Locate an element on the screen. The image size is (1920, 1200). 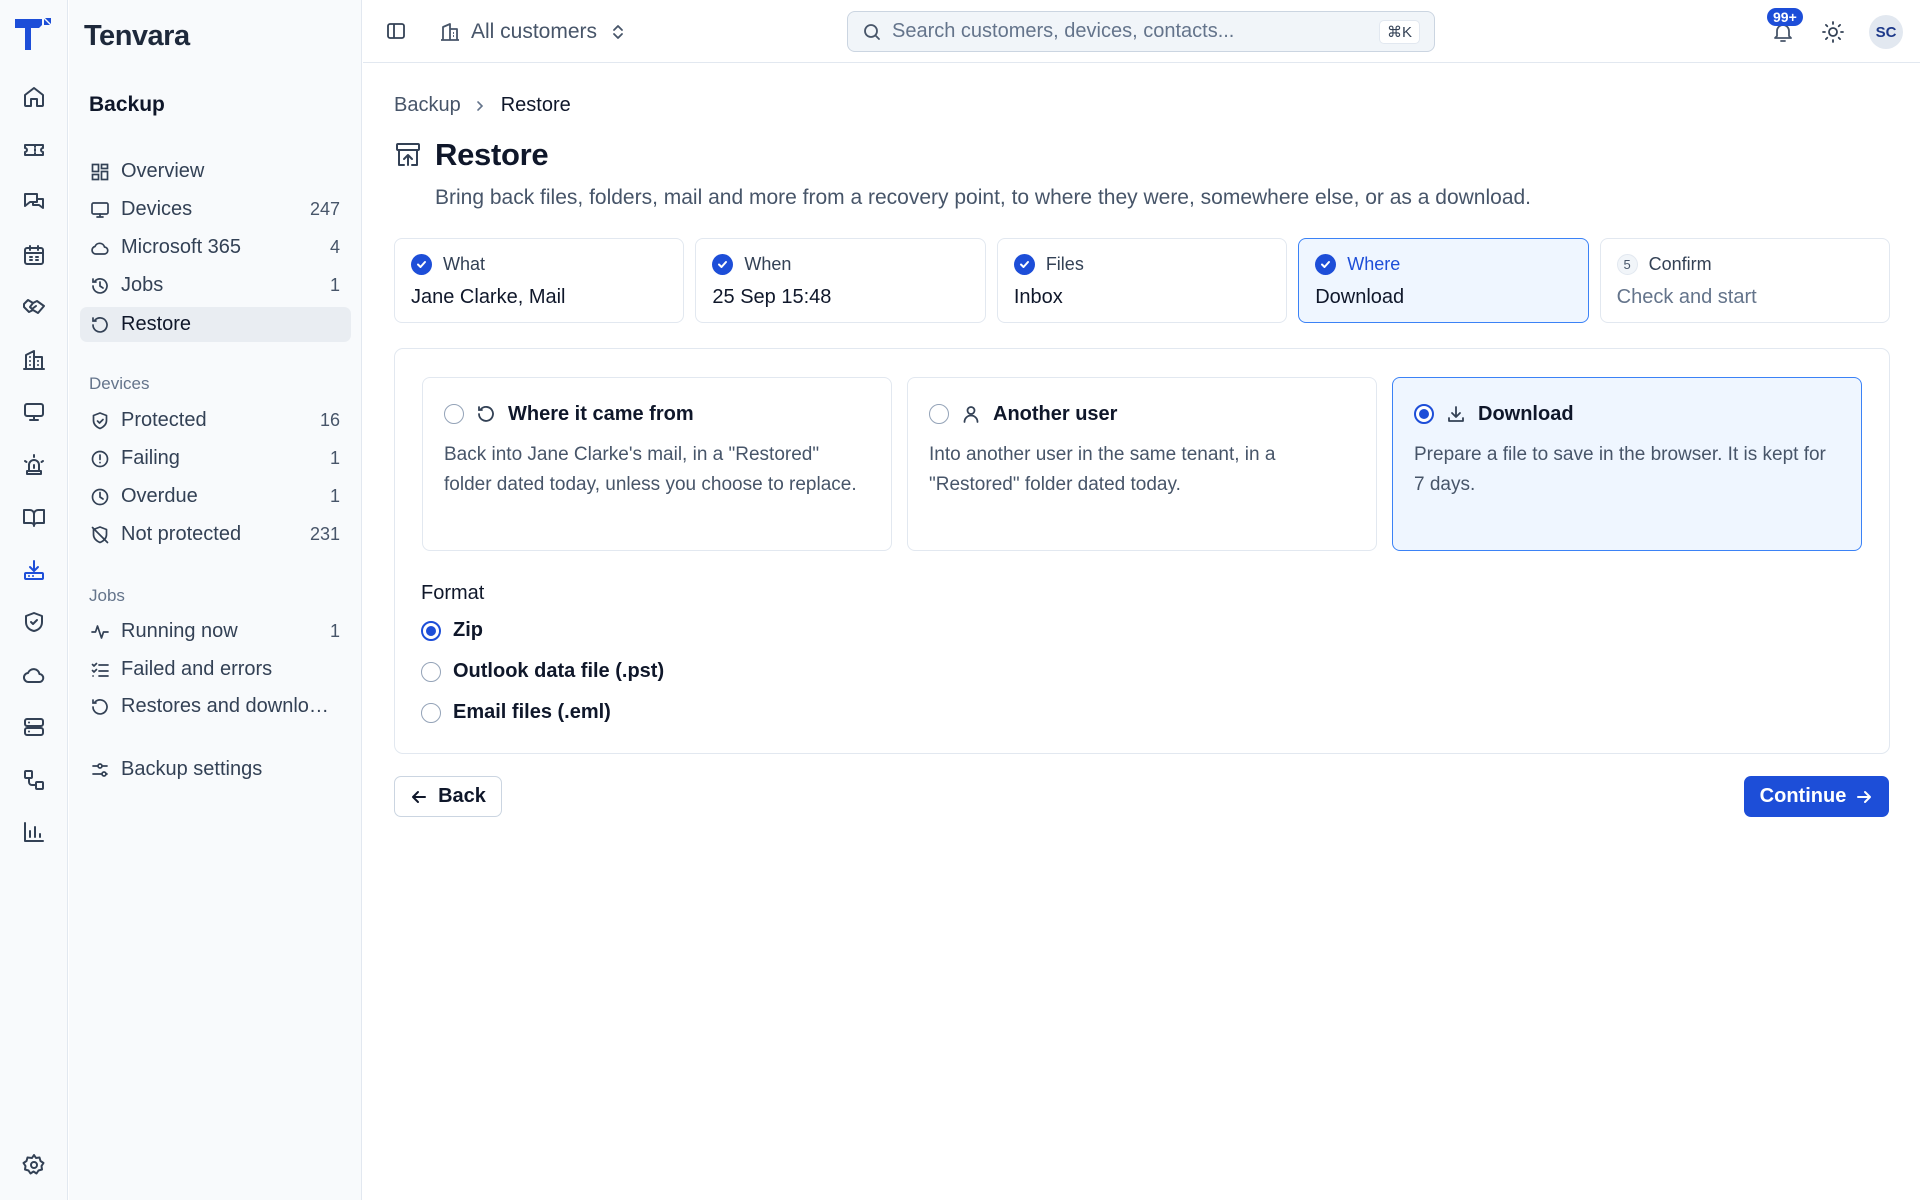
download-icon is located at coordinates (1456, 414).